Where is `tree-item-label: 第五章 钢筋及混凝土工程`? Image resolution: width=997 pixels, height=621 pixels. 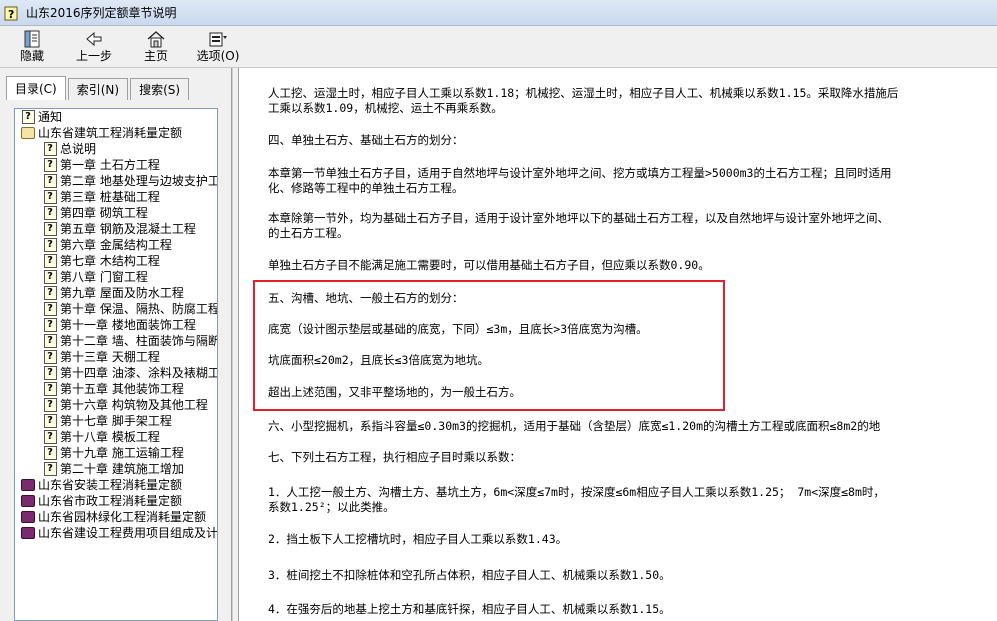
tree-item-label: 第五章 钢筋及混凝土工程 is located at coordinates (128, 229).